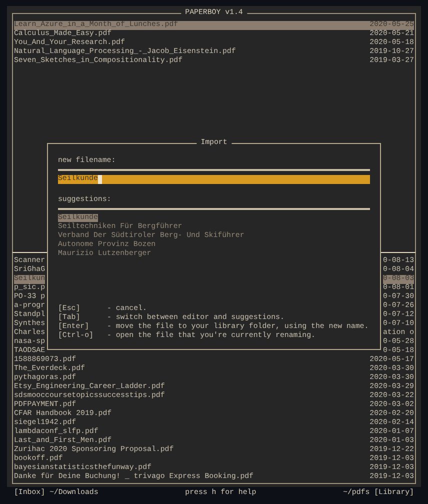  I want to click on cursor-icon, so click(100, 179).